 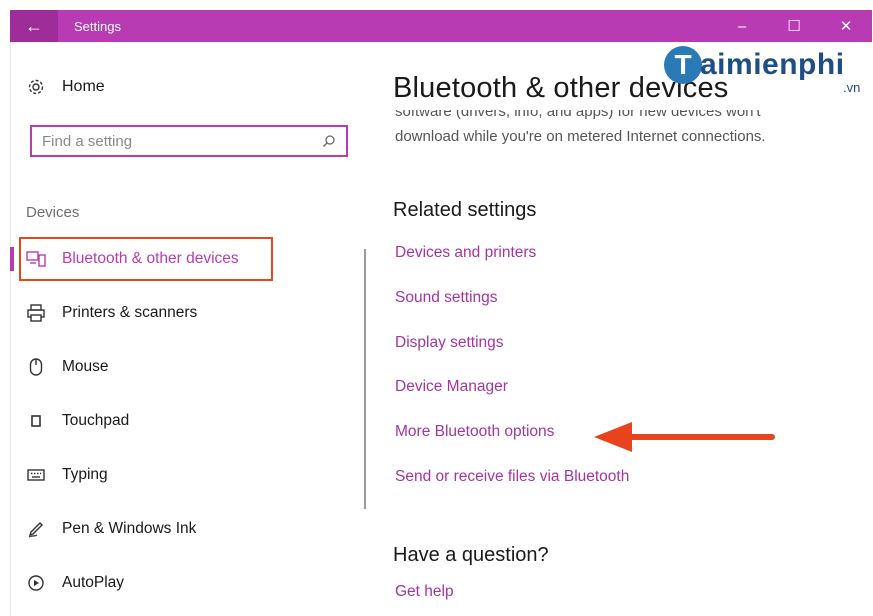 What do you see at coordinates (190, 367) in the screenshot?
I see `sidebar-item-mouse: Mouse` at bounding box center [190, 367].